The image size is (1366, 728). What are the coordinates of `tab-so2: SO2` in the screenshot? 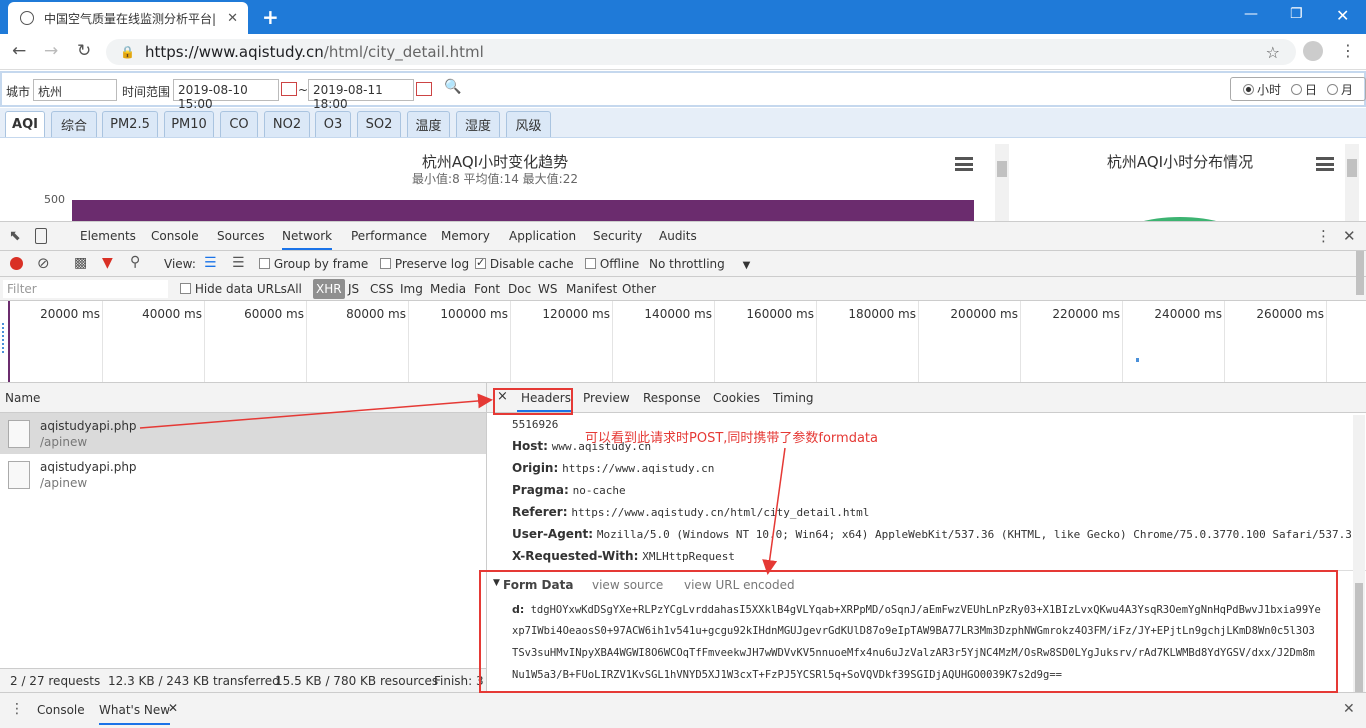 It's located at (379, 124).